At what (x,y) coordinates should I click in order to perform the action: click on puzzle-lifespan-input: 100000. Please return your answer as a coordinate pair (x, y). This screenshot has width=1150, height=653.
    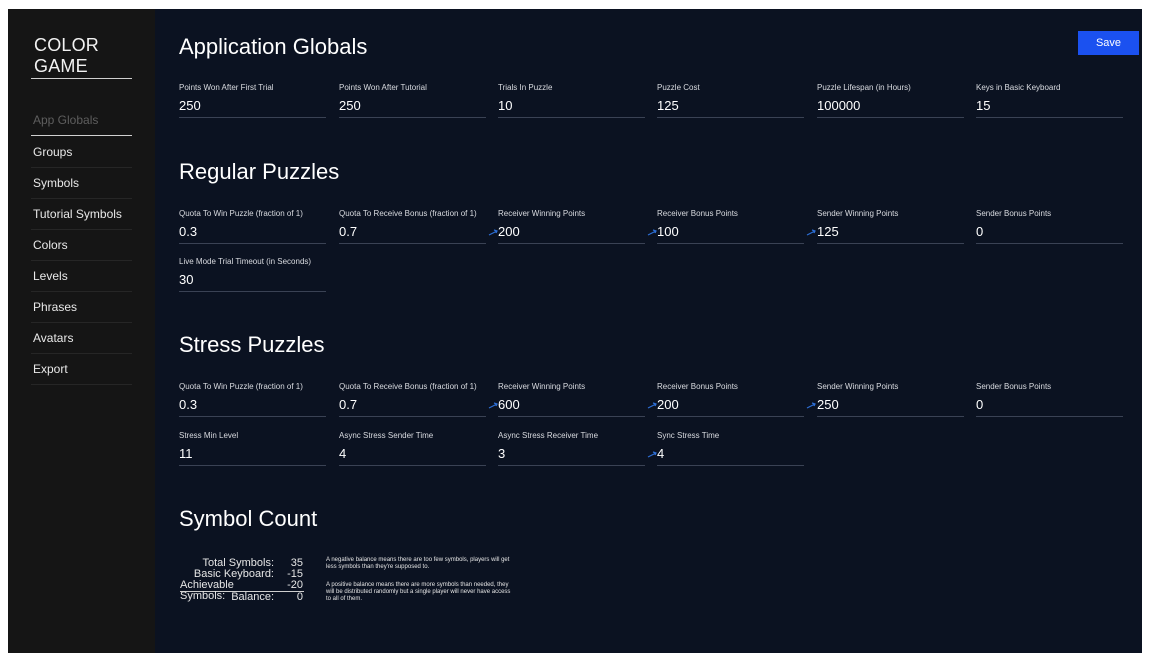
    Looking at the image, I should click on (890, 108).